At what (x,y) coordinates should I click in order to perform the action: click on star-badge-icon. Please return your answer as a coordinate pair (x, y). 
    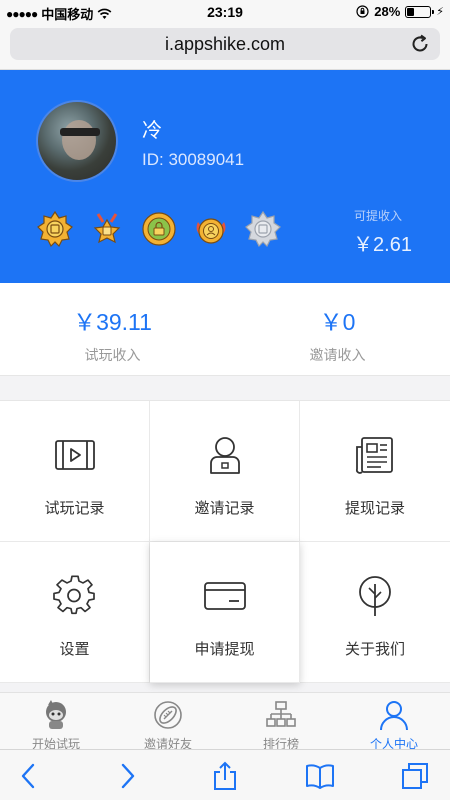
    Looking at the image, I should click on (107, 229).